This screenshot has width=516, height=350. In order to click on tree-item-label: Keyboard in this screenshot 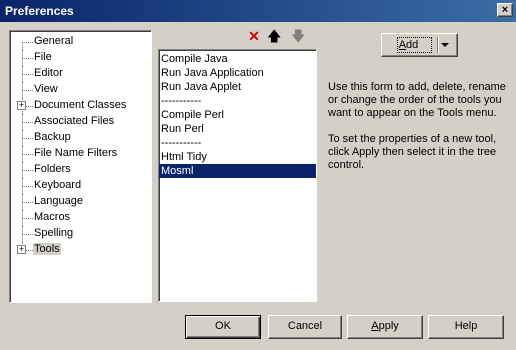, I will do `click(58, 185)`.